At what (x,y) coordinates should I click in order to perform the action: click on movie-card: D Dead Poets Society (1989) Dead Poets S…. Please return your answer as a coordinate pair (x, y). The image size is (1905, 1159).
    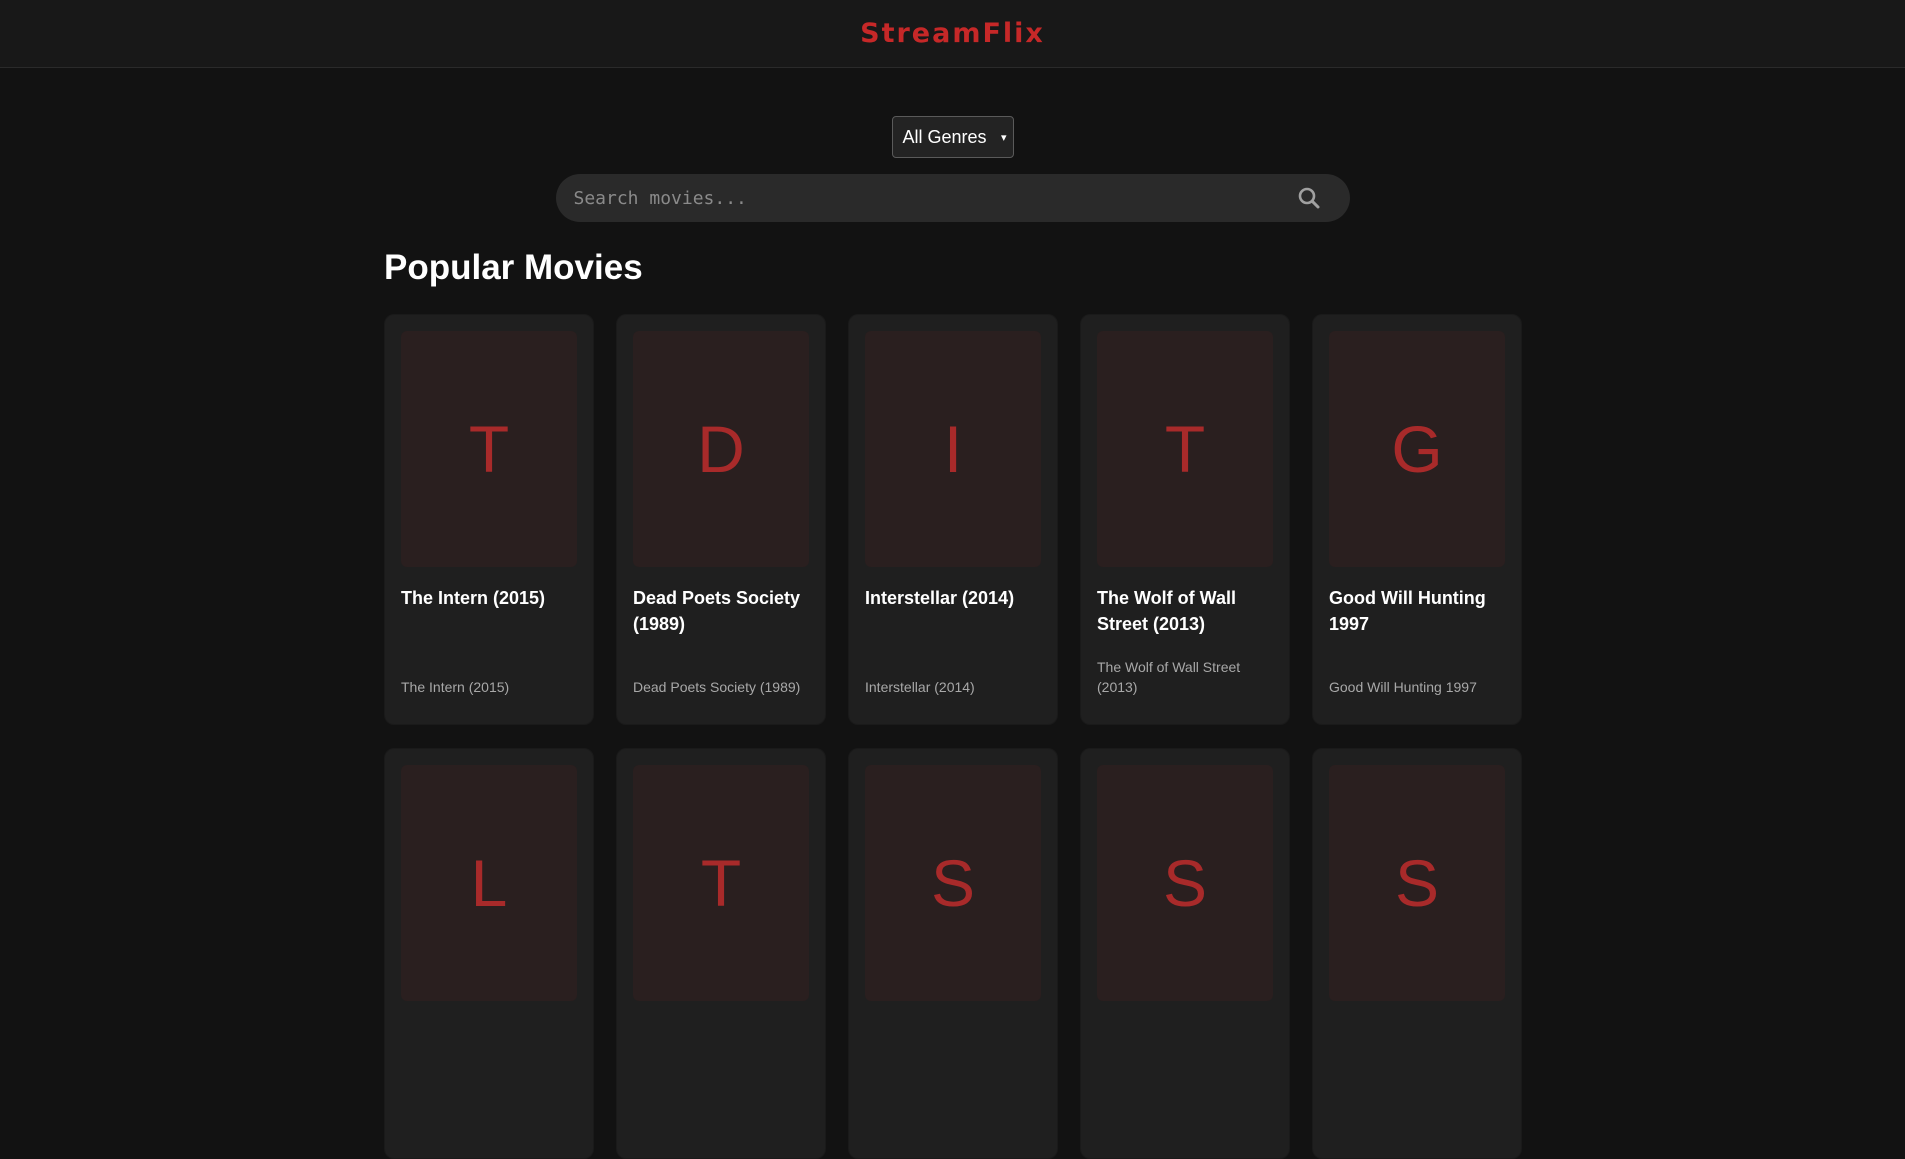
    Looking at the image, I should click on (721, 519).